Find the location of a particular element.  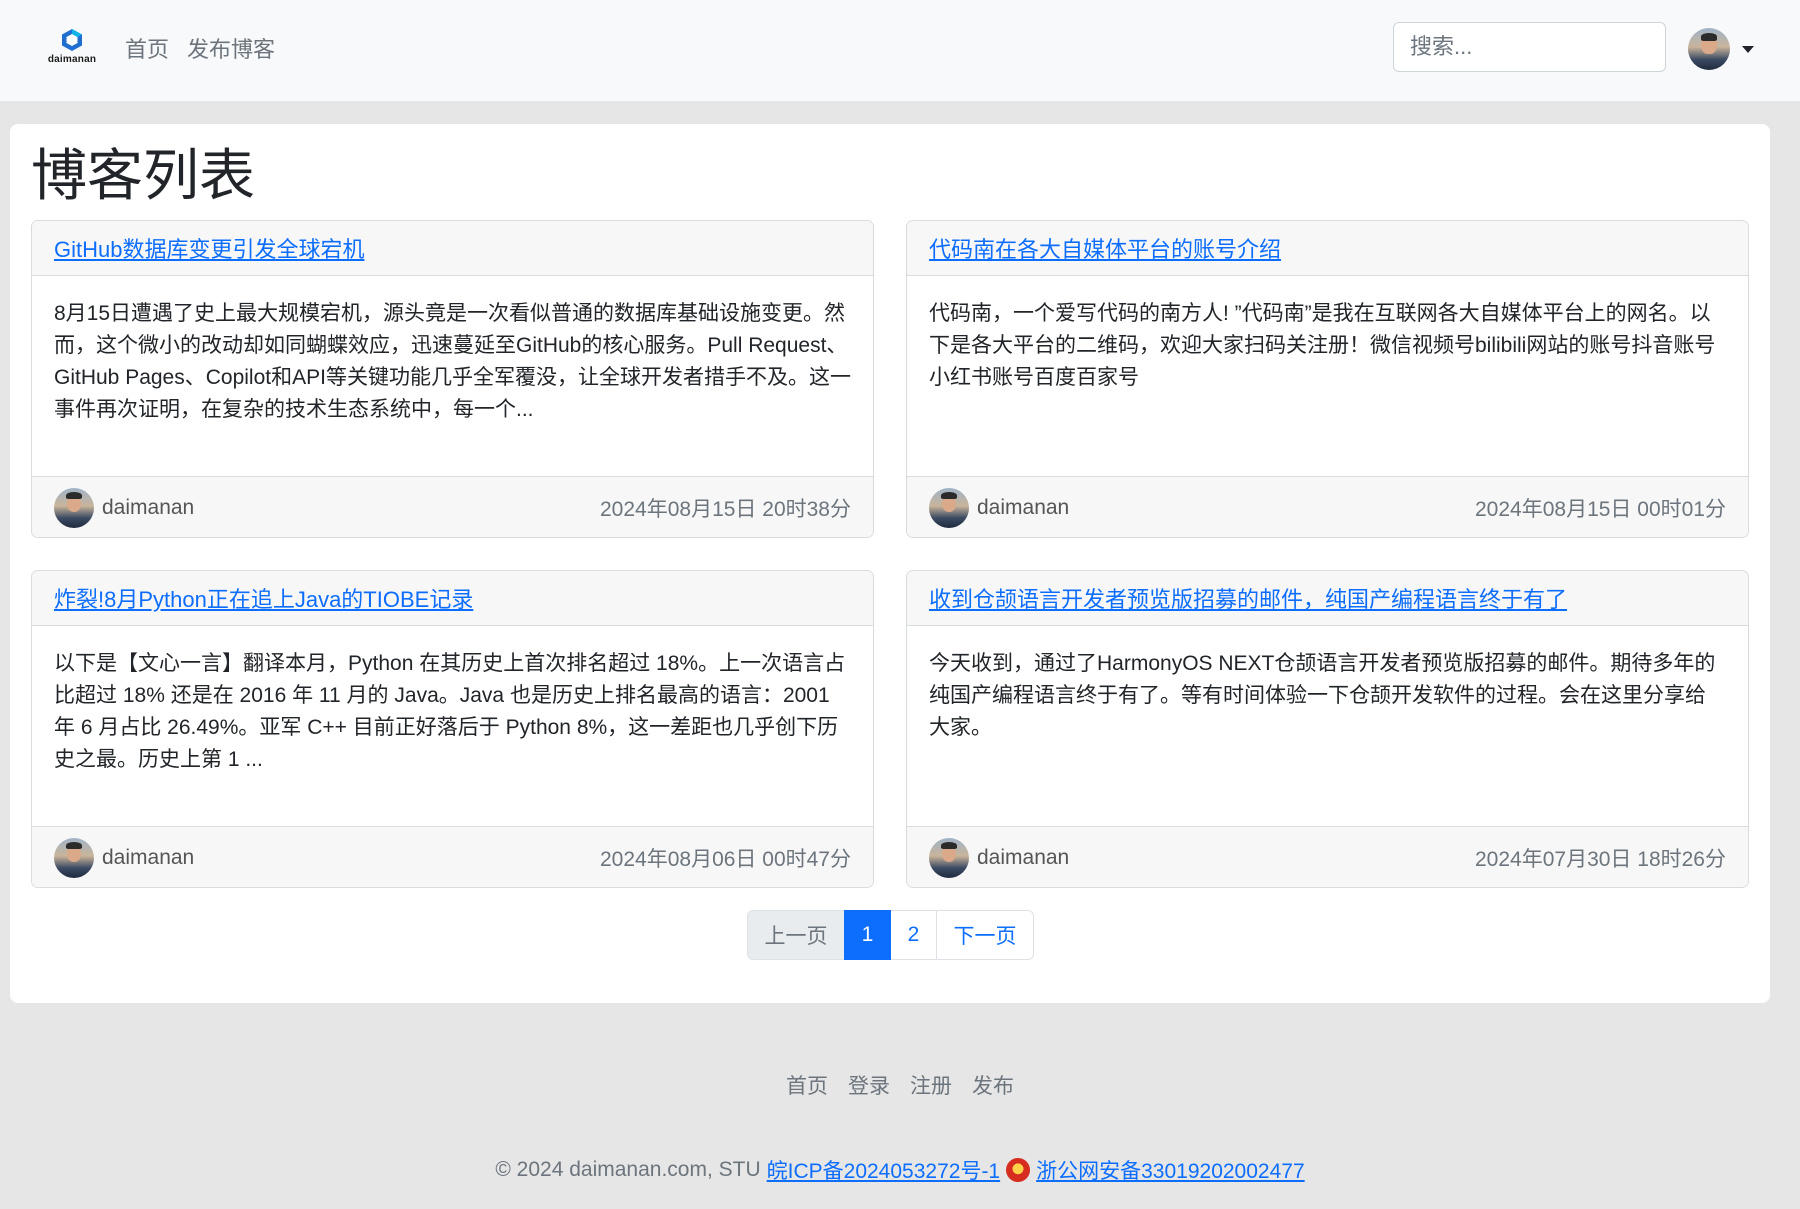

card-footer: daimanan 2024年08月15日 20时38分 is located at coordinates (452, 506).